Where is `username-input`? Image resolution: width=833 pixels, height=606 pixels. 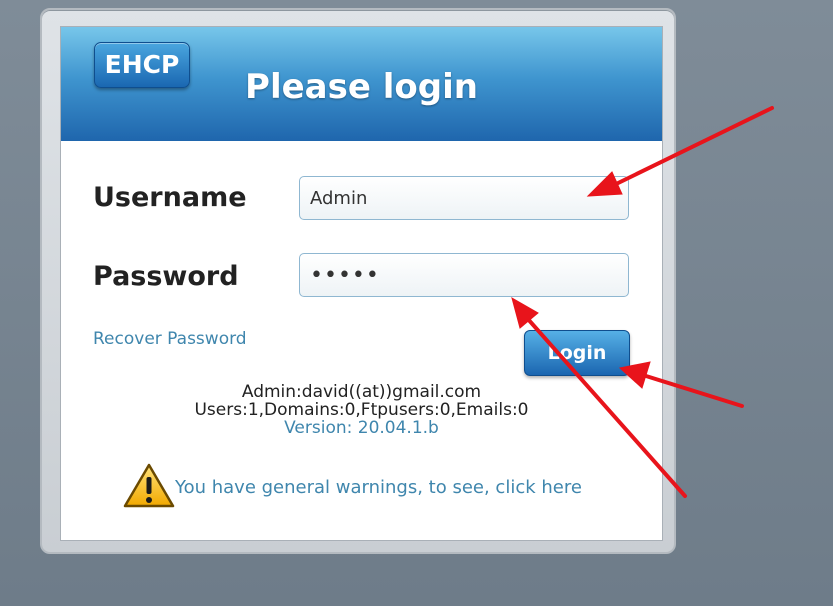
username-input is located at coordinates (464, 198).